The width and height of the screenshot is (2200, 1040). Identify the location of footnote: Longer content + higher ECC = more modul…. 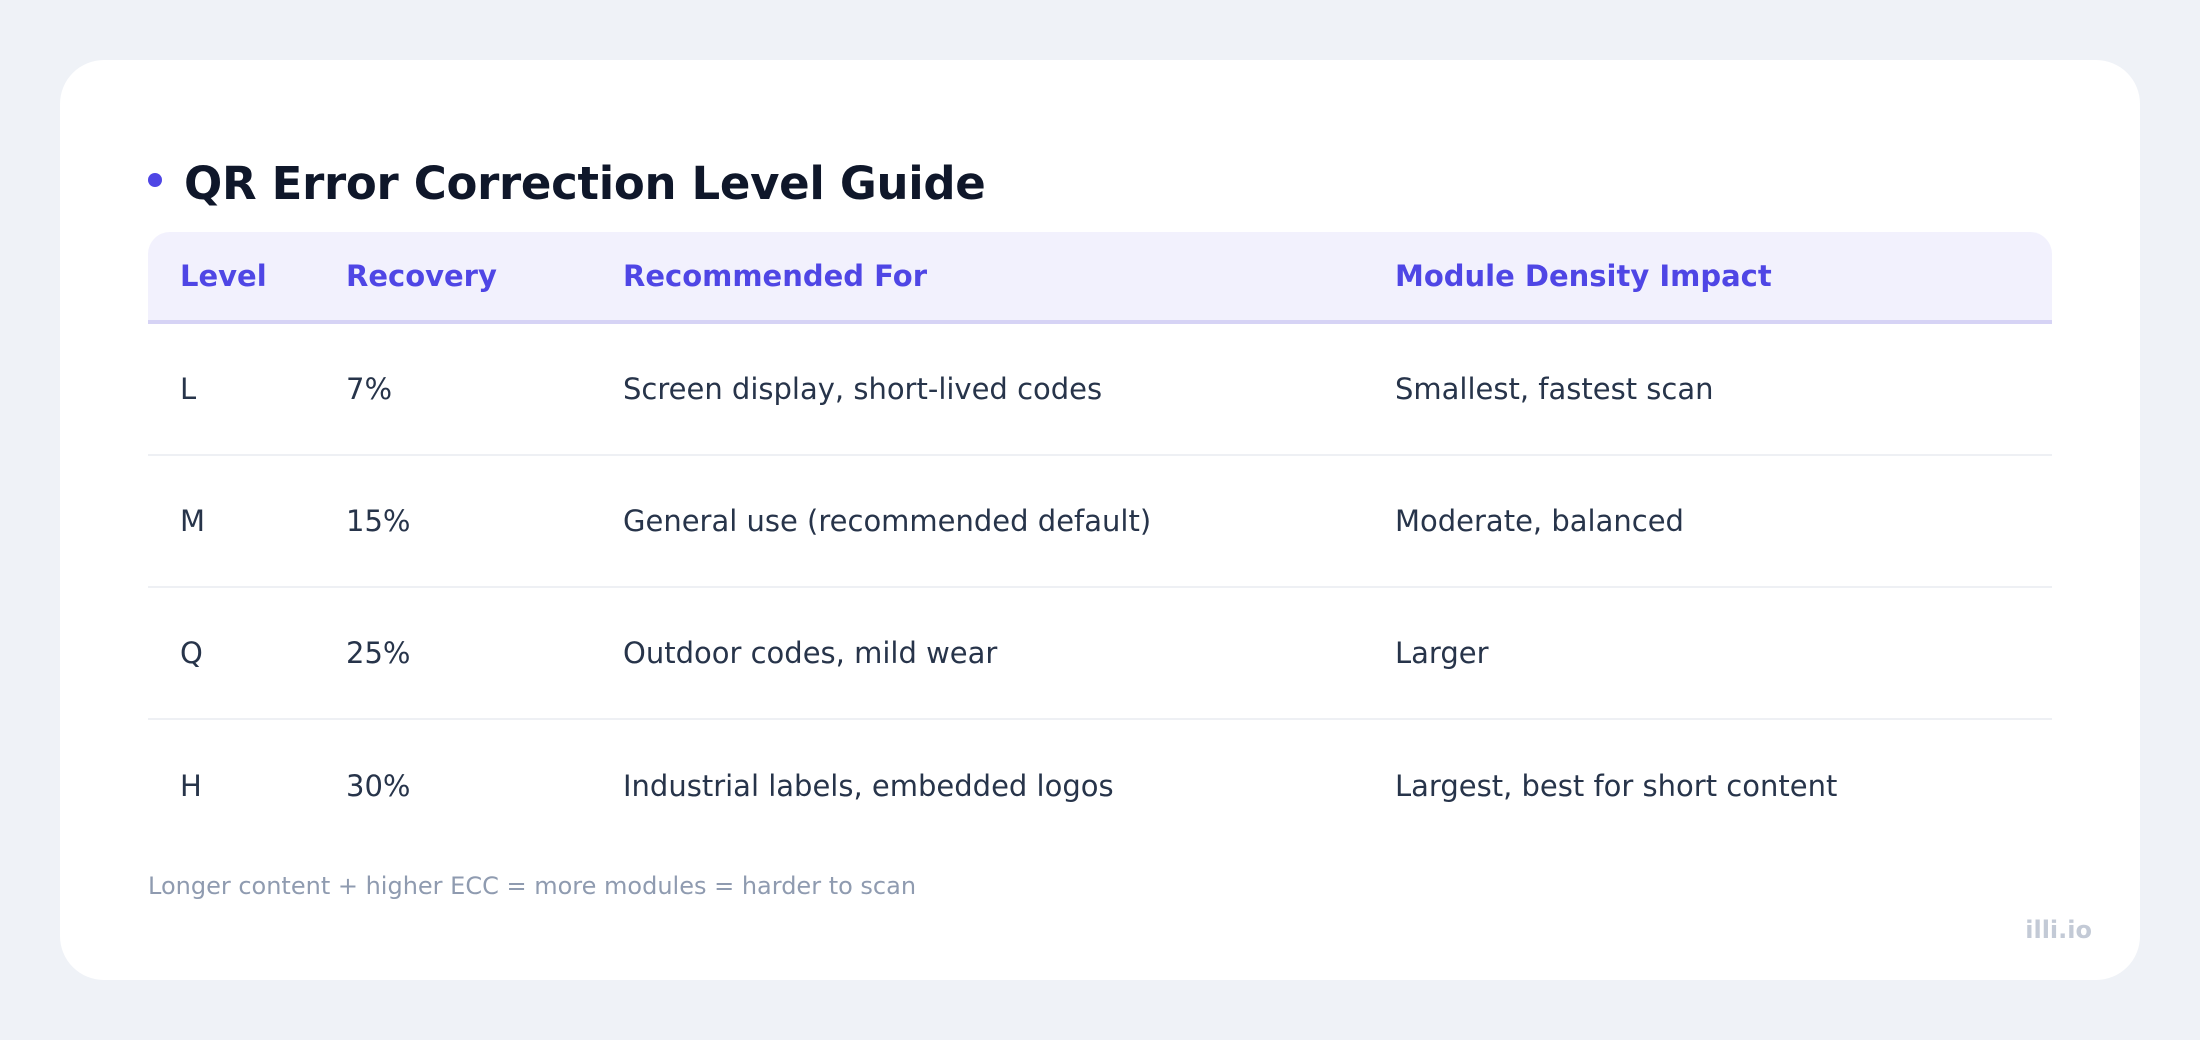
(532, 886).